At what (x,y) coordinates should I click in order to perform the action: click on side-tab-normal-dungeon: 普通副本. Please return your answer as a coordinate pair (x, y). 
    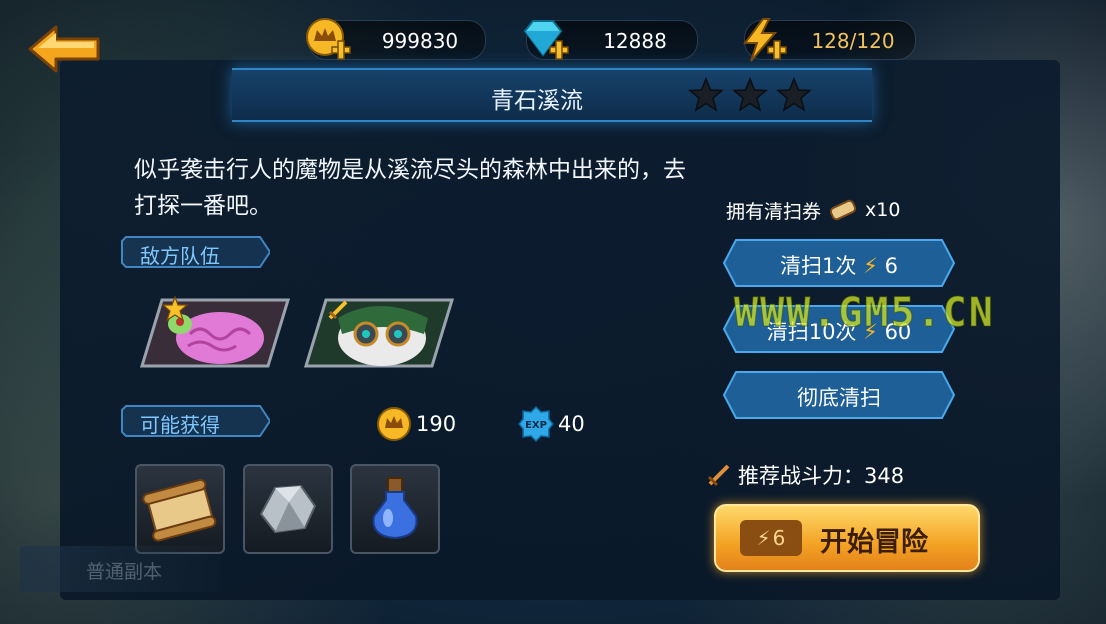
    Looking at the image, I should click on (120, 569).